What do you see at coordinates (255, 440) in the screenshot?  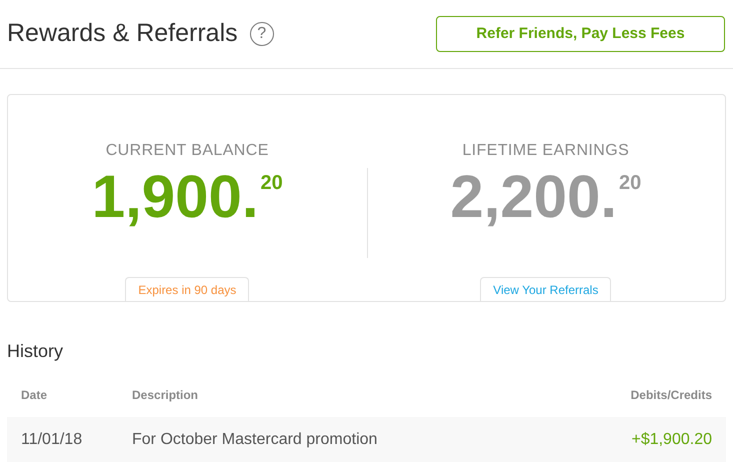 I see `table-cell-text: For October Mastercard promotion` at bounding box center [255, 440].